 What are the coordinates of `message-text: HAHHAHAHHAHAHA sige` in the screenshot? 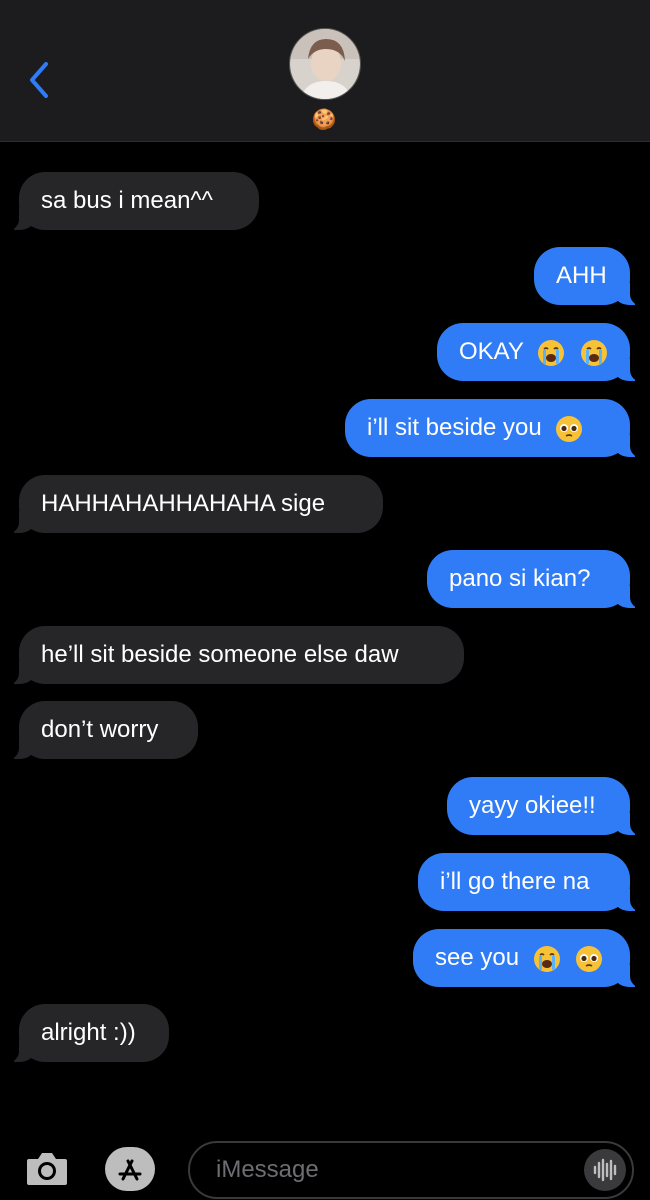 It's located at (183, 503).